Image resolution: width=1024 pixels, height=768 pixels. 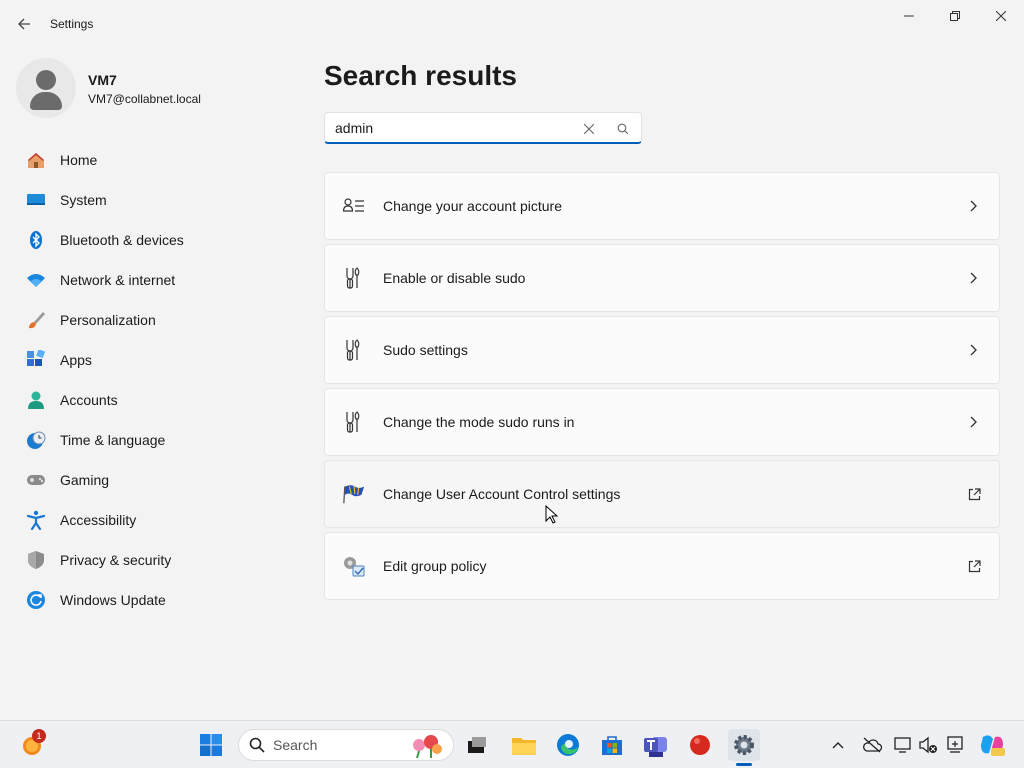 I want to click on minimize-icon, so click(x=909, y=16).